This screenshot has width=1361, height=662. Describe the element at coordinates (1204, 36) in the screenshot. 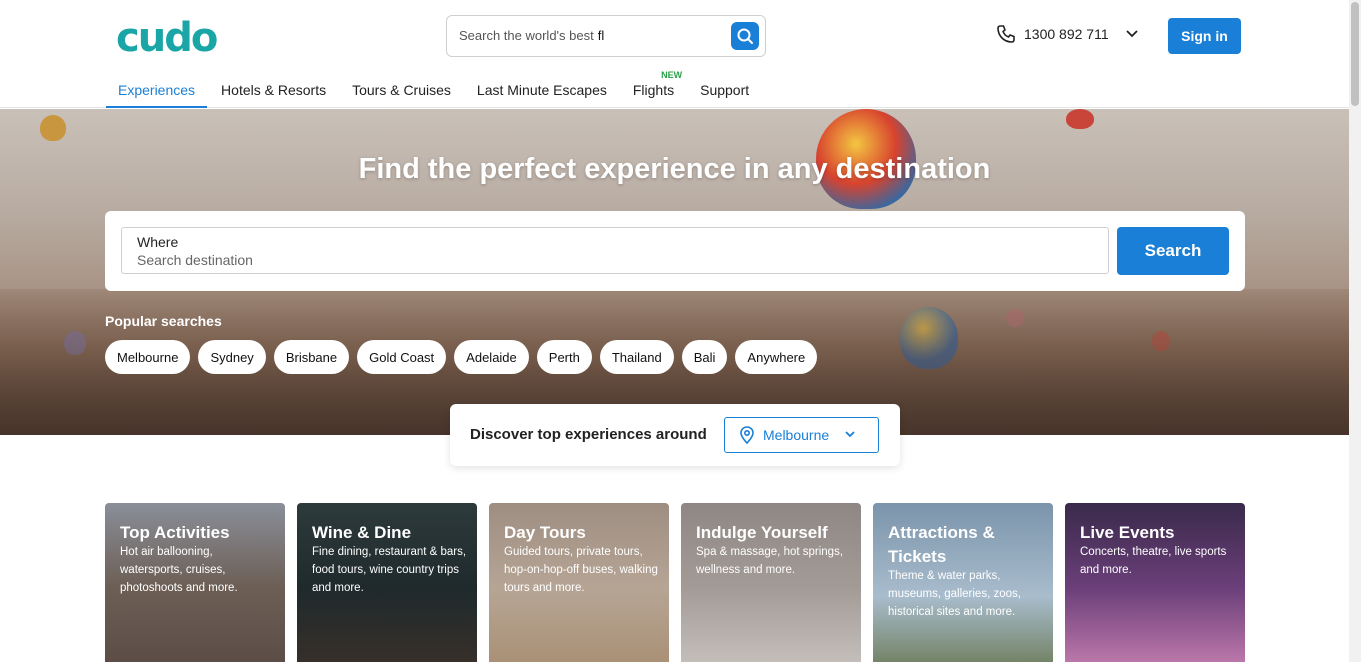

I see `sign-in-button: Sign in` at that location.